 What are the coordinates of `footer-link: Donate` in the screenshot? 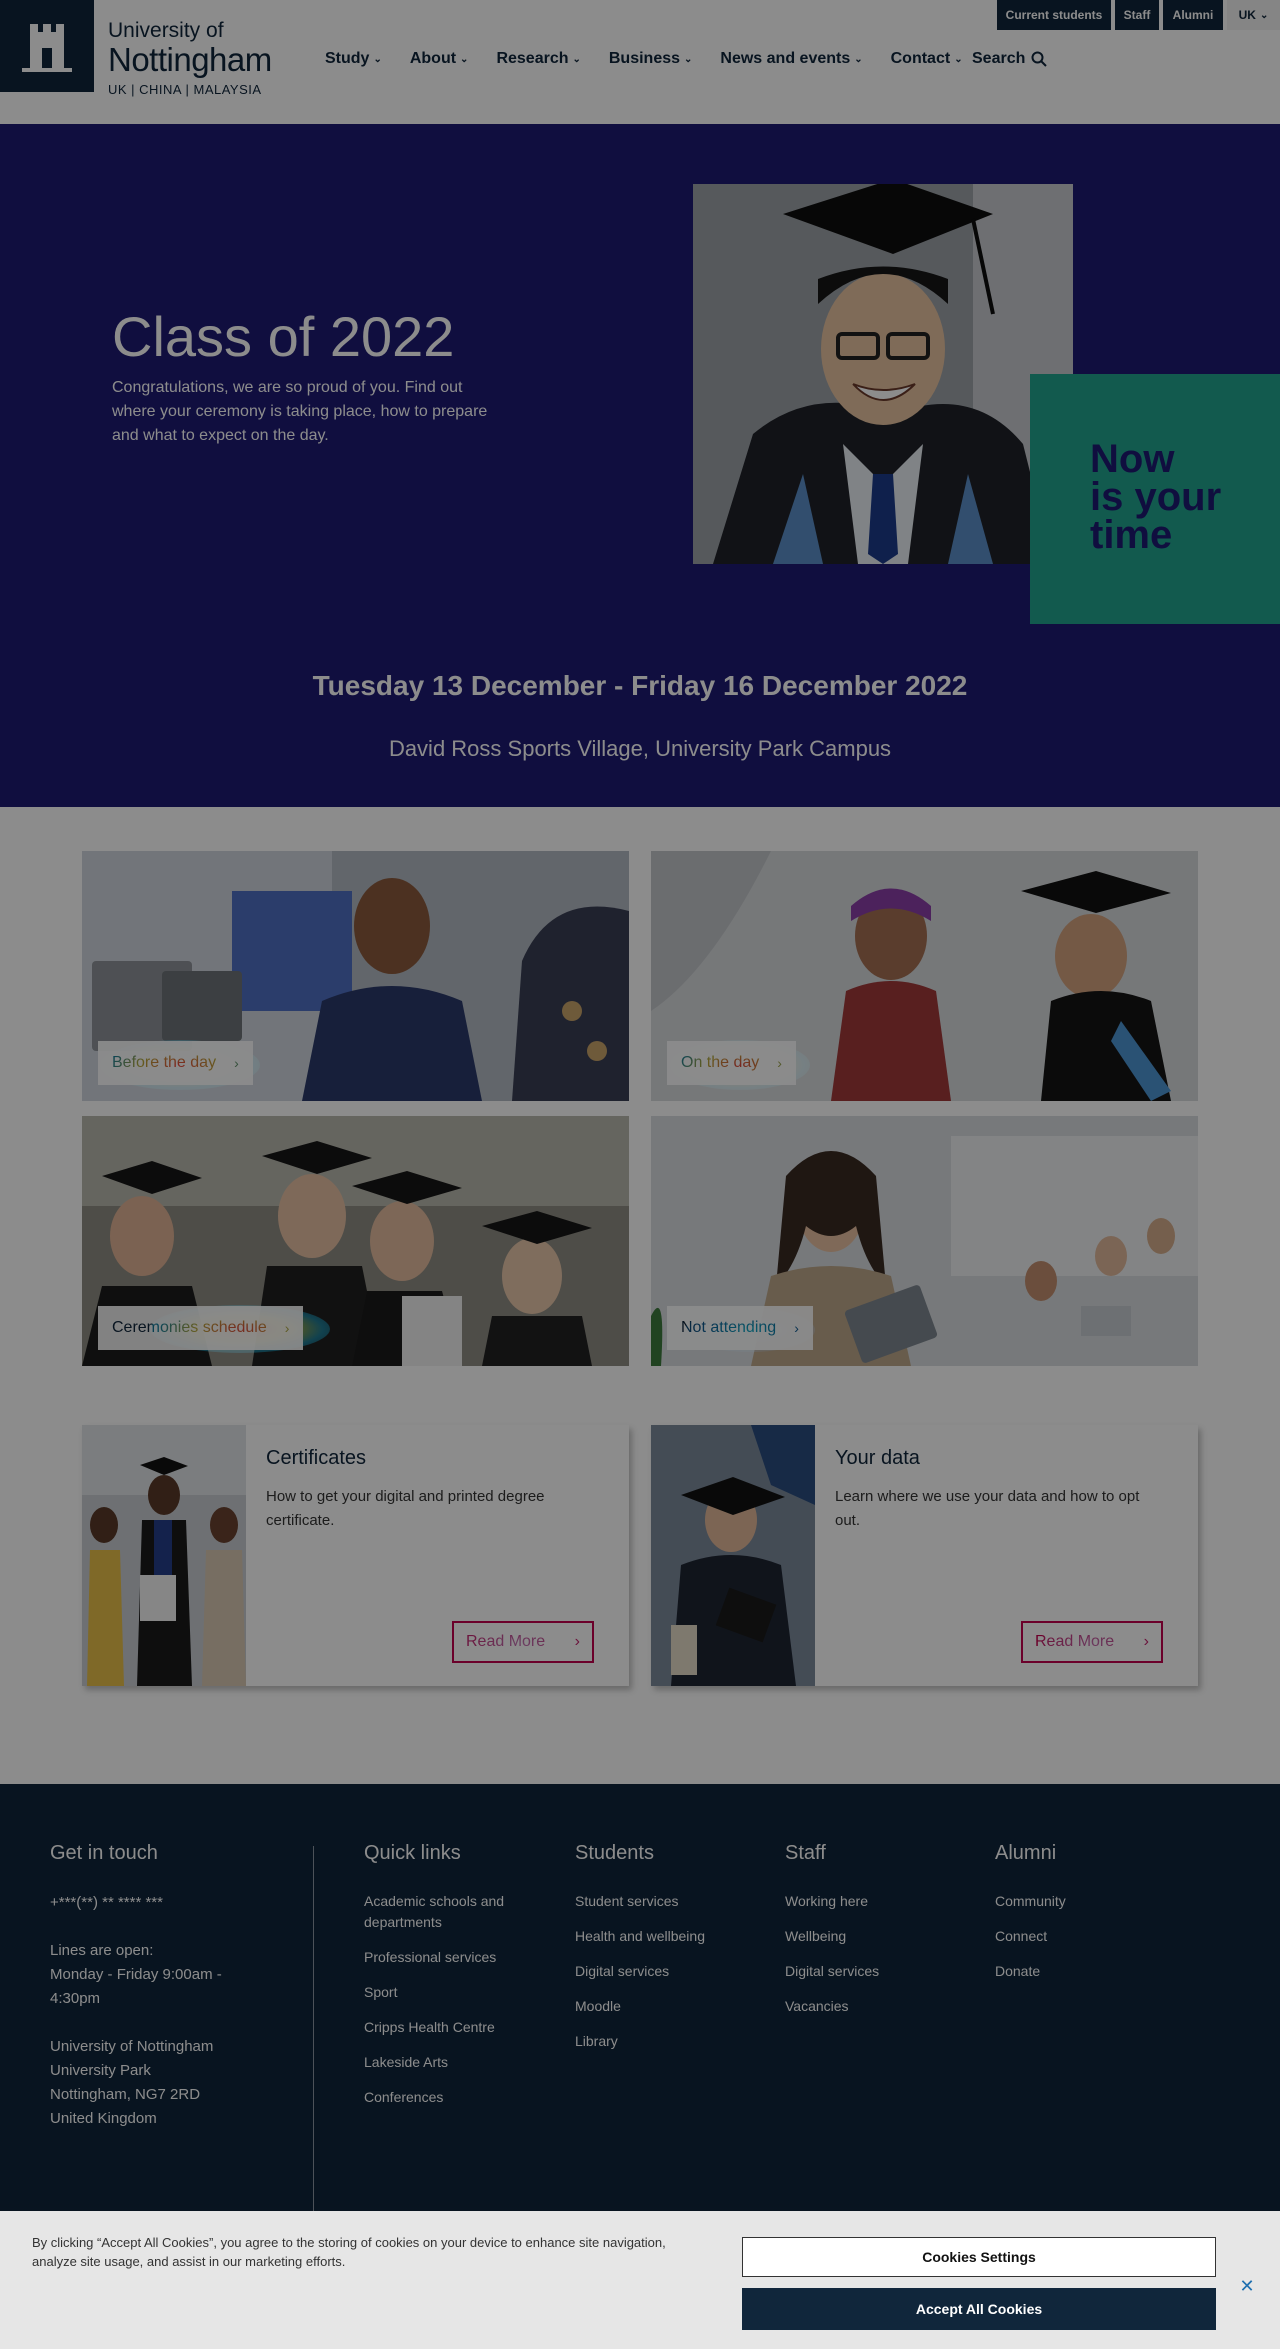 It's located at (1085, 1971).